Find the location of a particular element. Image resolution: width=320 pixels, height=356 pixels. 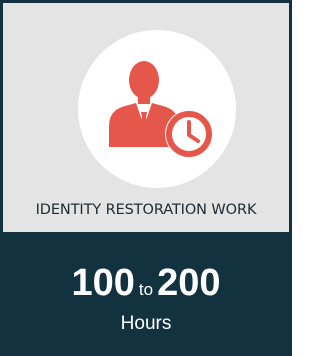

range-from: 100 is located at coordinates (103, 283).